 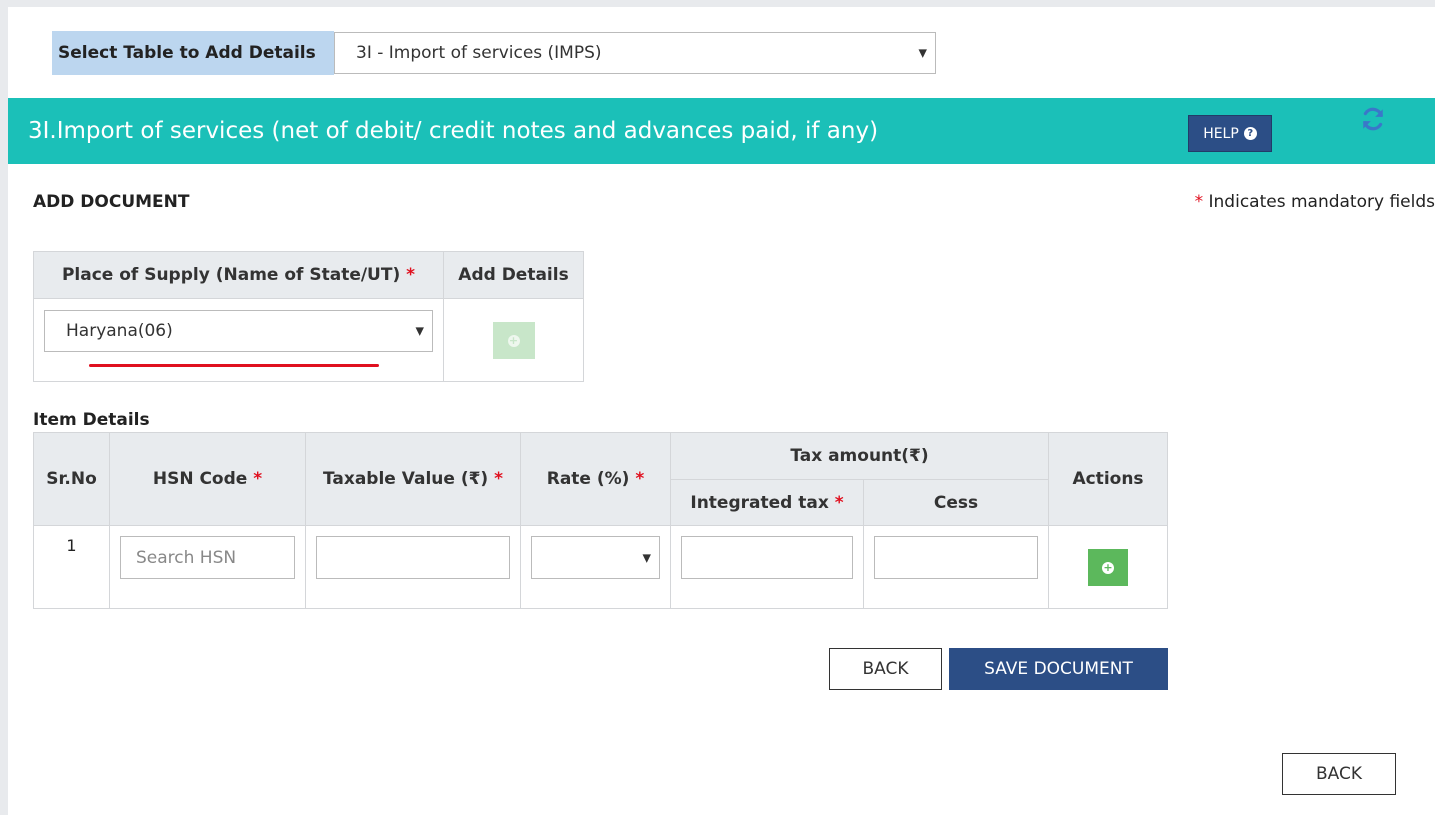 What do you see at coordinates (513, 275) in the screenshot?
I see `add-details-header: Add Details` at bounding box center [513, 275].